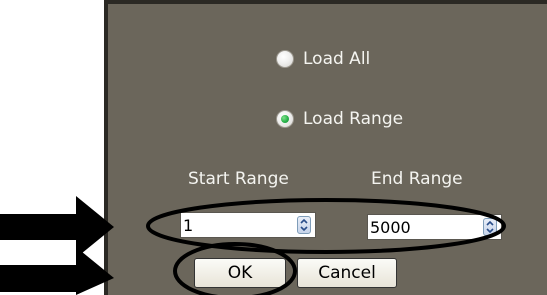 This screenshot has width=547, height=295. Describe the element at coordinates (235, 268) in the screenshot. I see `ok-highlight-ellipse` at that location.